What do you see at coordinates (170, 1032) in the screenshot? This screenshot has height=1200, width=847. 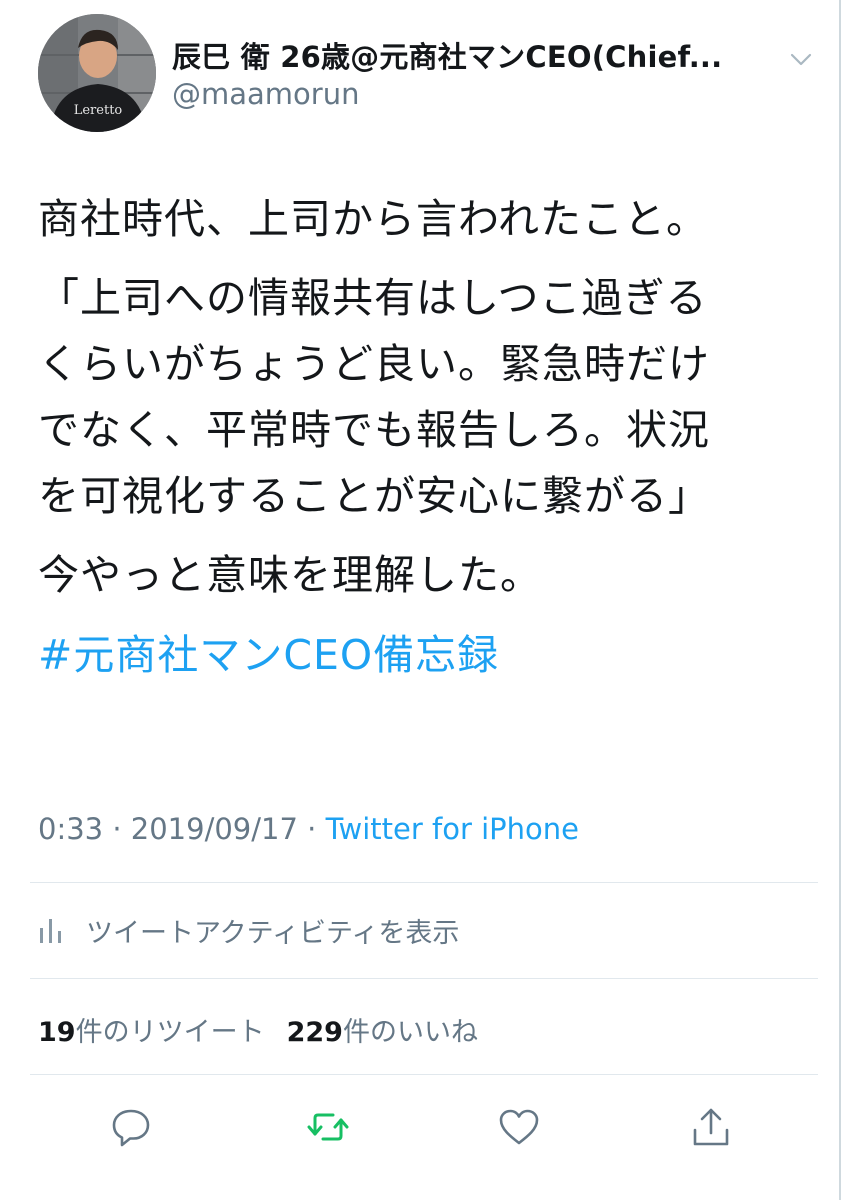 I see `retweet-count-label: 件のリツイート` at bounding box center [170, 1032].